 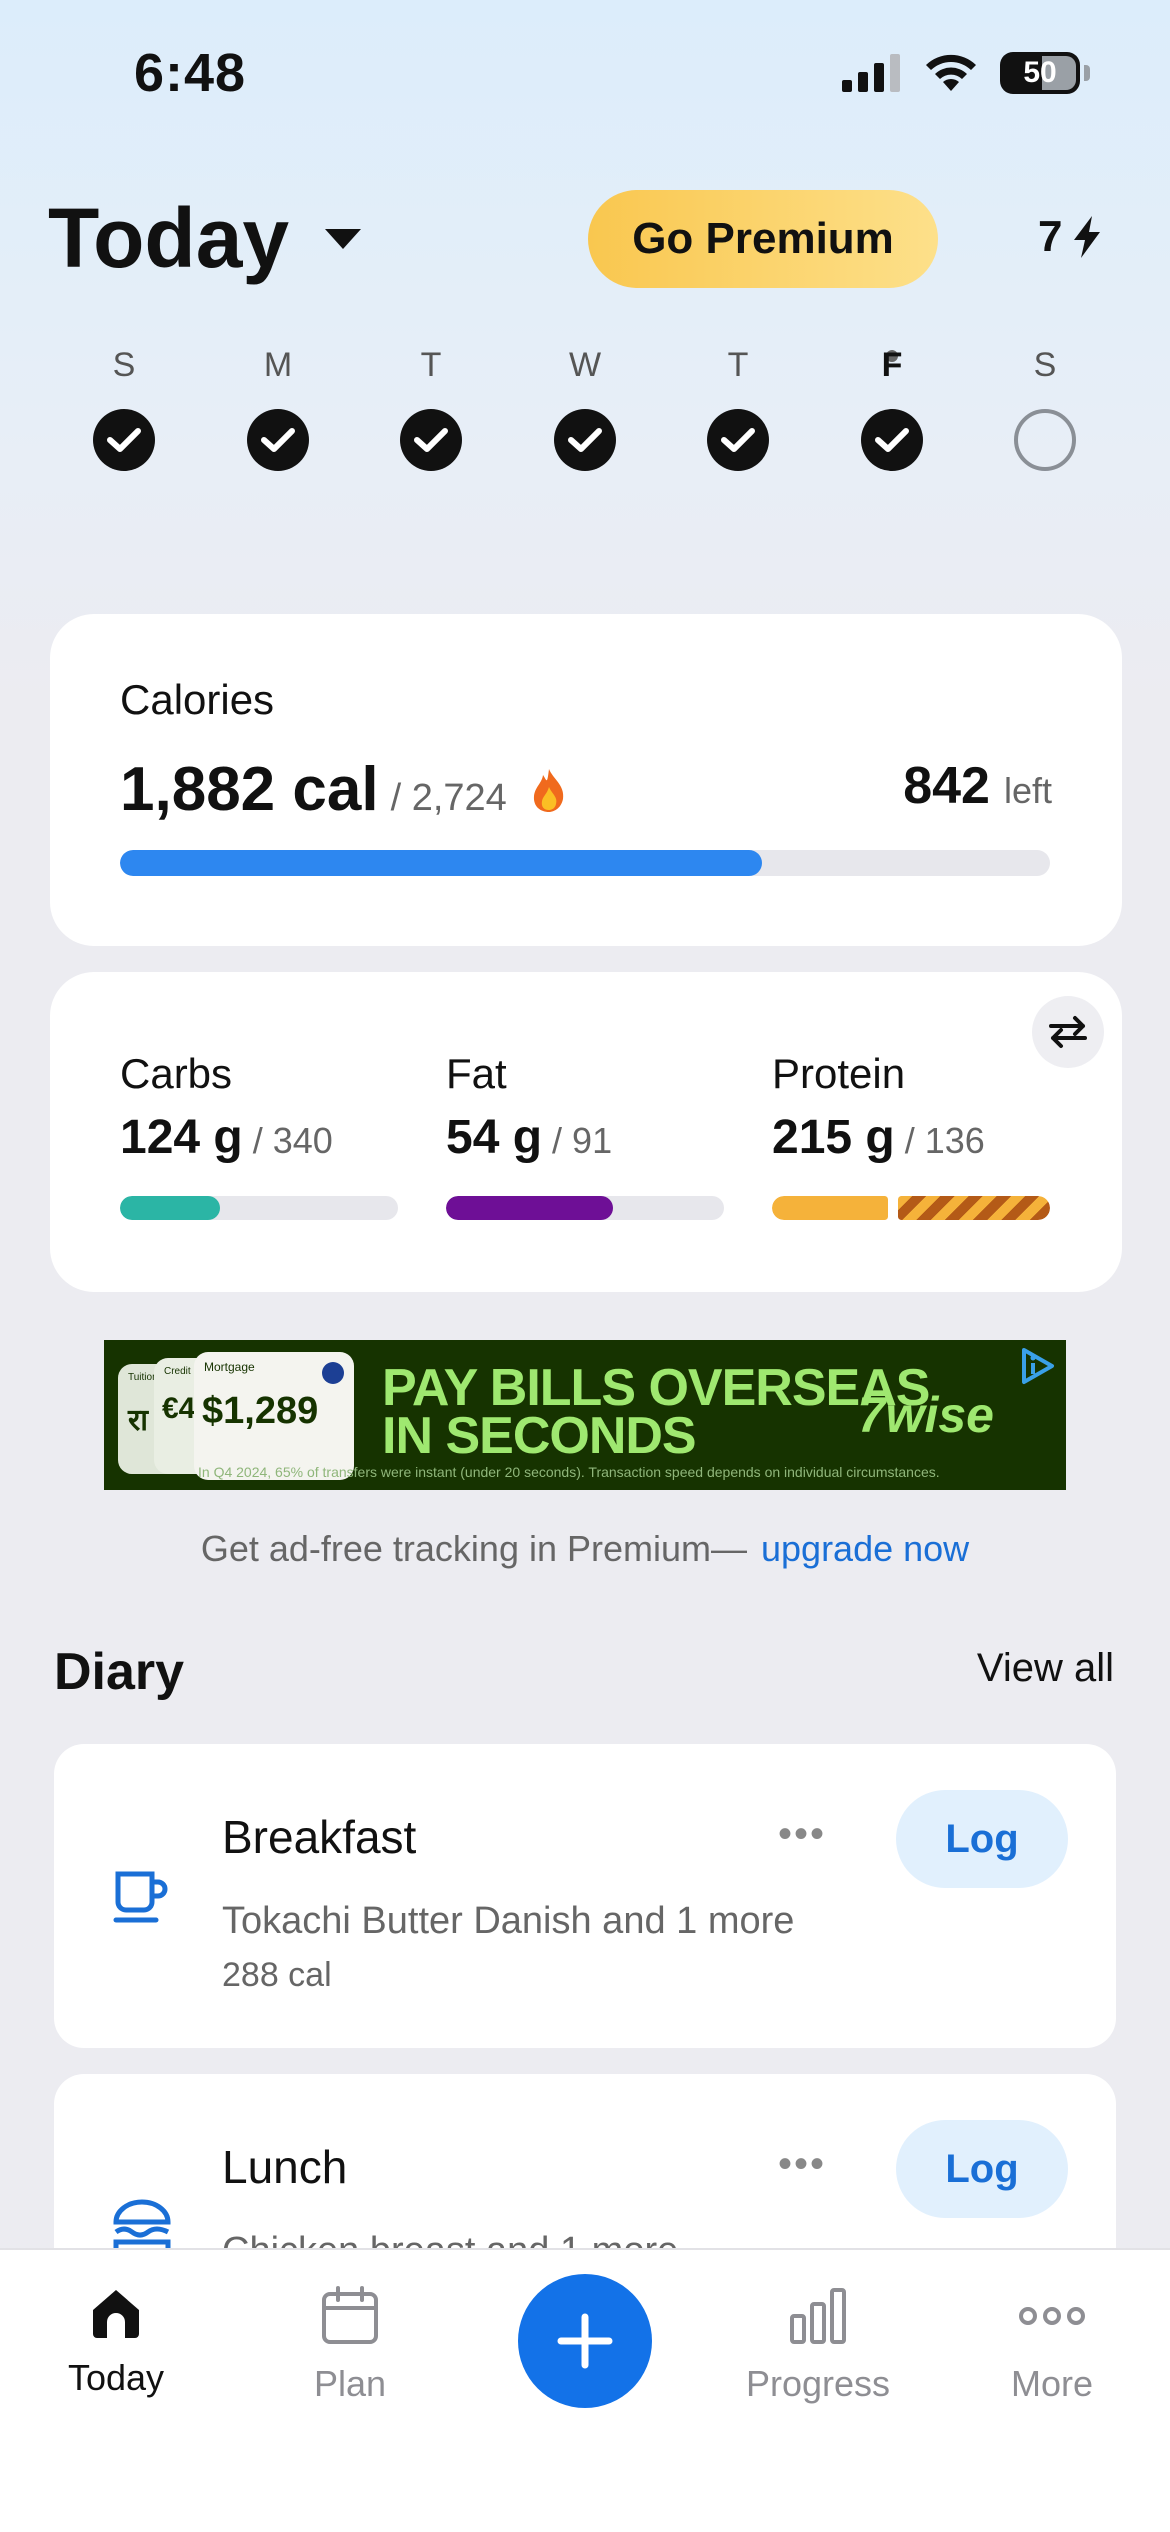 I want to click on day-letter: W, so click(x=585, y=365).